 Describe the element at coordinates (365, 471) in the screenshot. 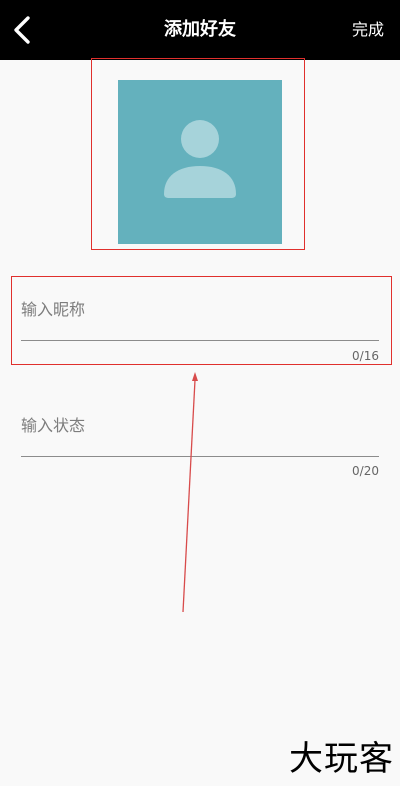

I see `status-counter: 0/20` at that location.